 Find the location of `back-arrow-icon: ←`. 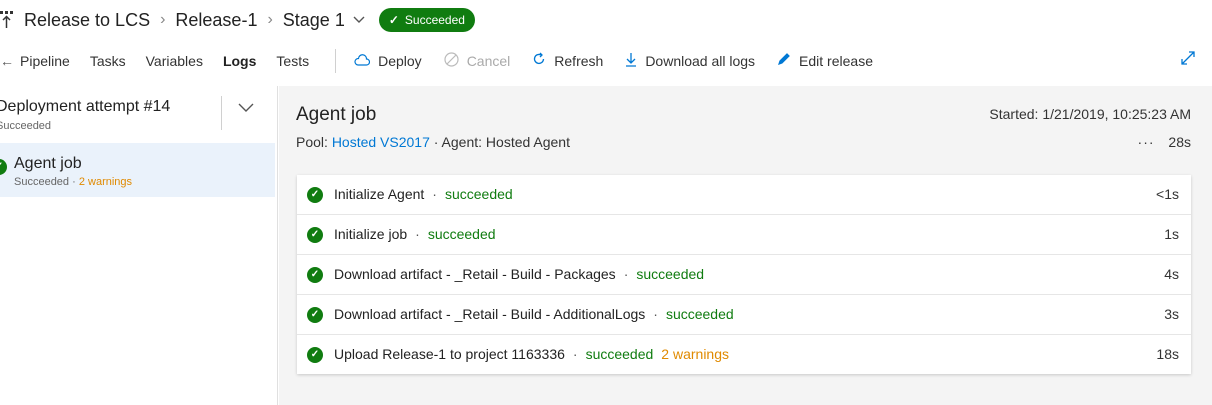

back-arrow-icon: ← is located at coordinates (7, 61).